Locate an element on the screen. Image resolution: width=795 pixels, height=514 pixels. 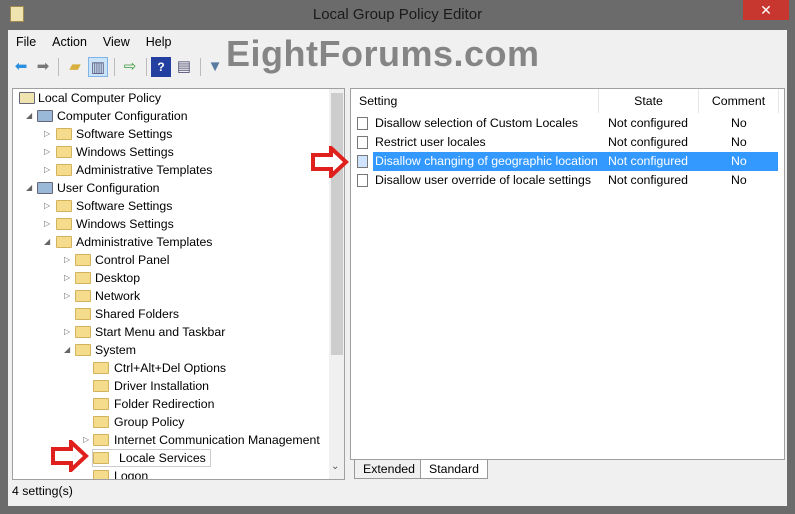
status-bar: 4 setting(s) is located at coordinates (42, 491).